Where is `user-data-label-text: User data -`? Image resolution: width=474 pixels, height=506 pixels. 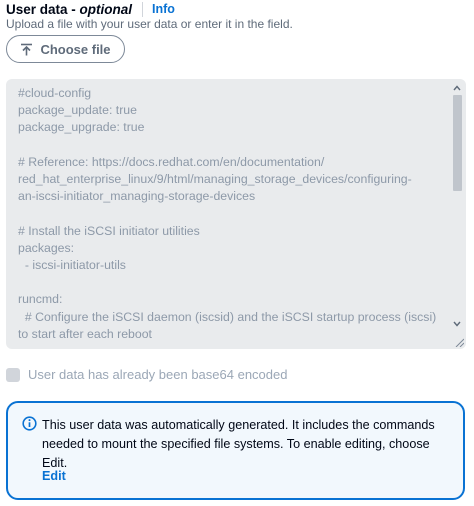 user-data-label-text: User data - is located at coordinates (43, 9).